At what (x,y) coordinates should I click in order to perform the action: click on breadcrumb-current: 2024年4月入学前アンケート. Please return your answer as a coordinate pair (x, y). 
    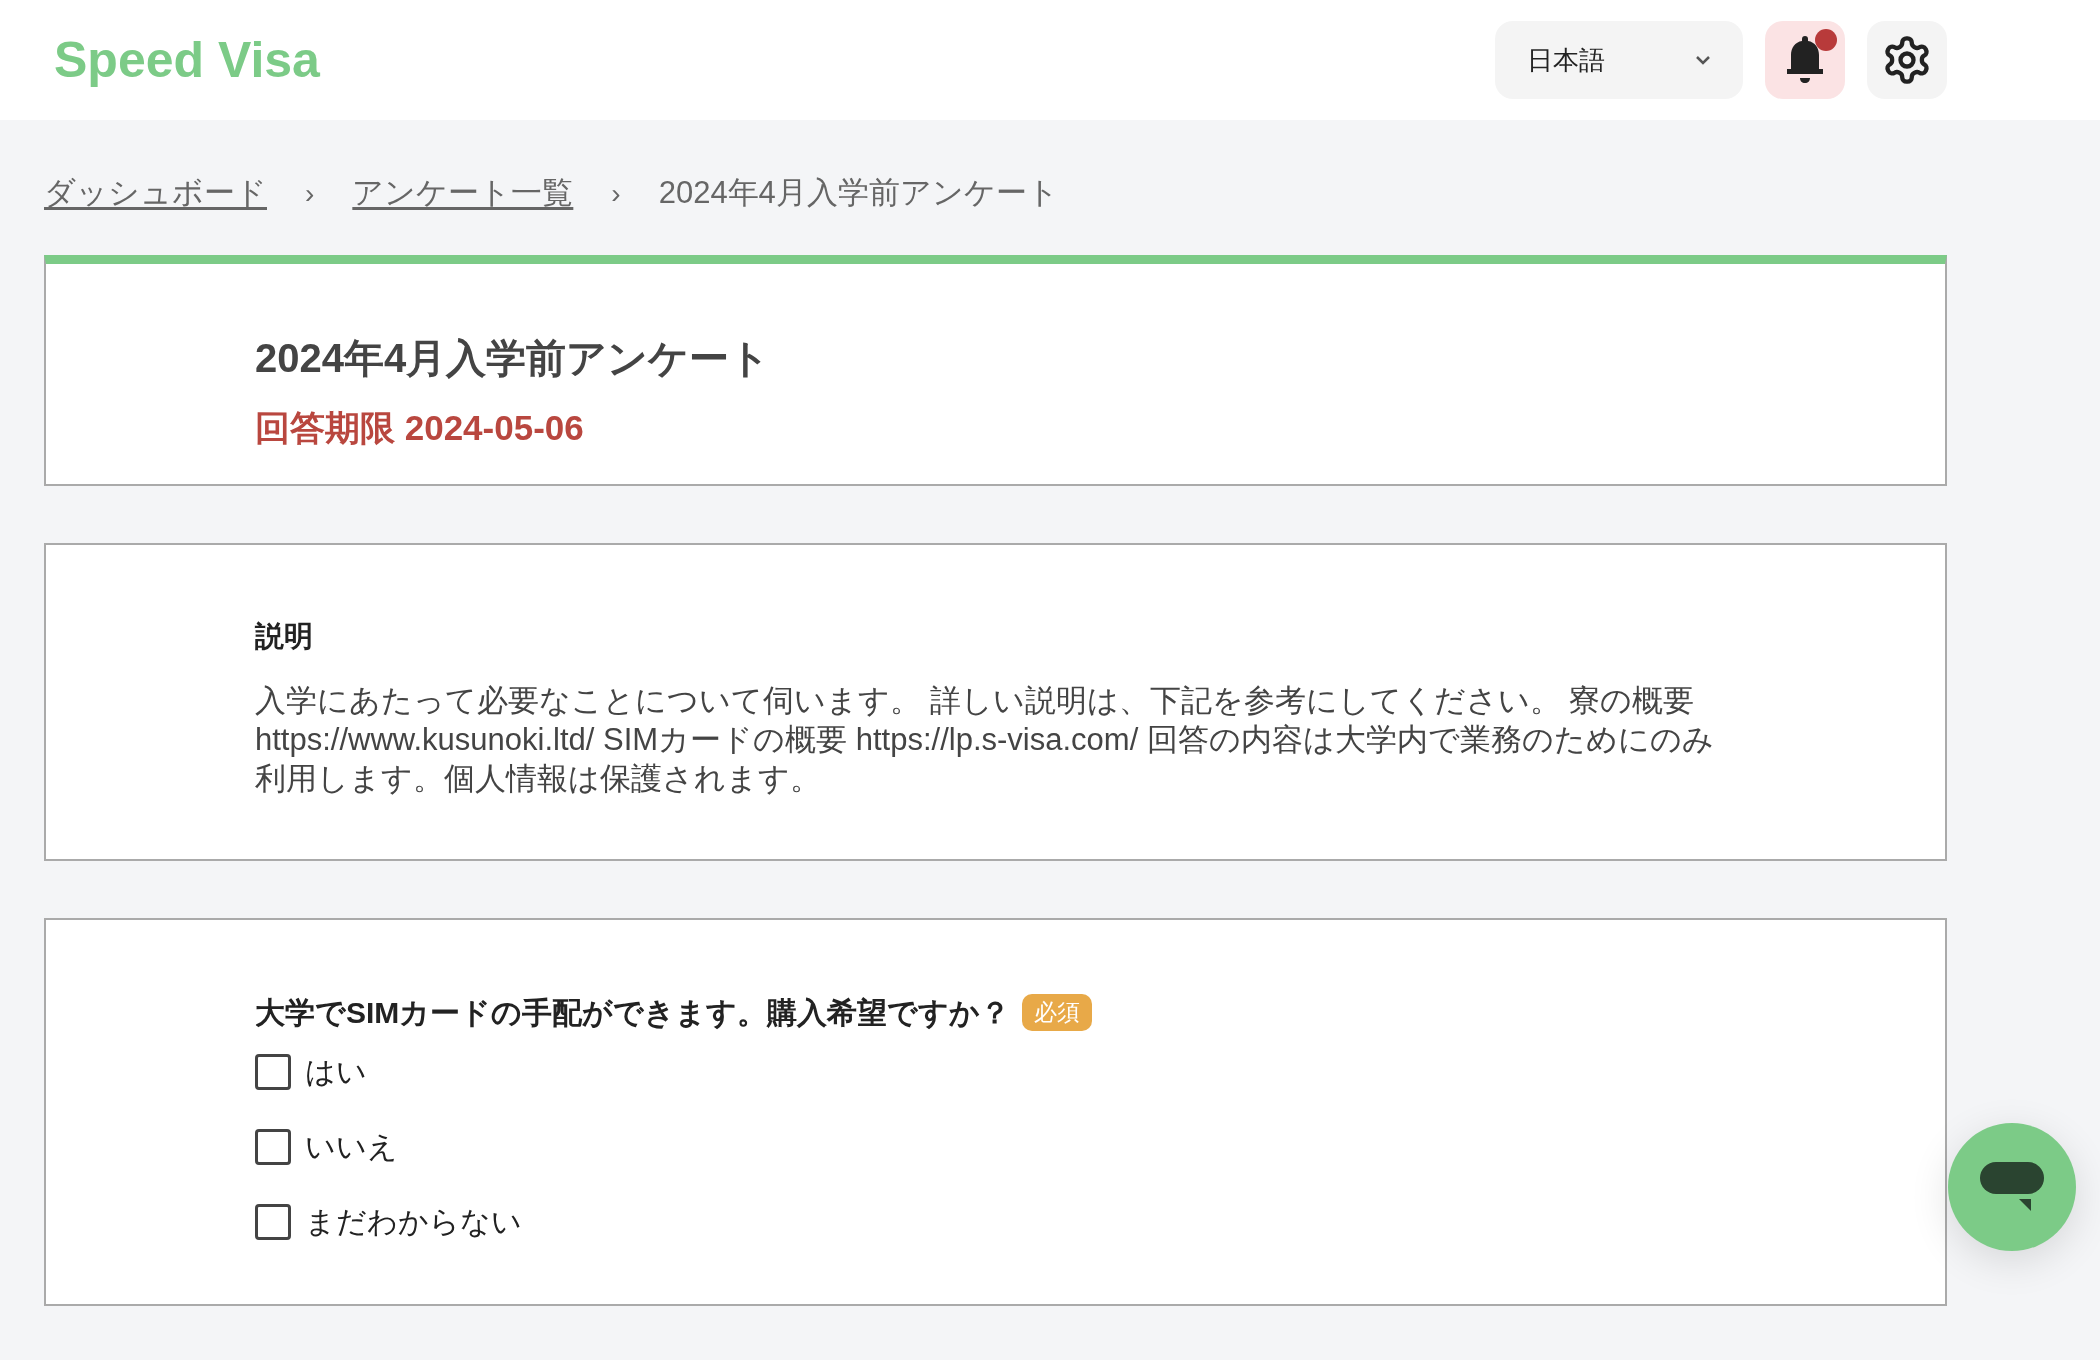
    Looking at the image, I should click on (858, 193).